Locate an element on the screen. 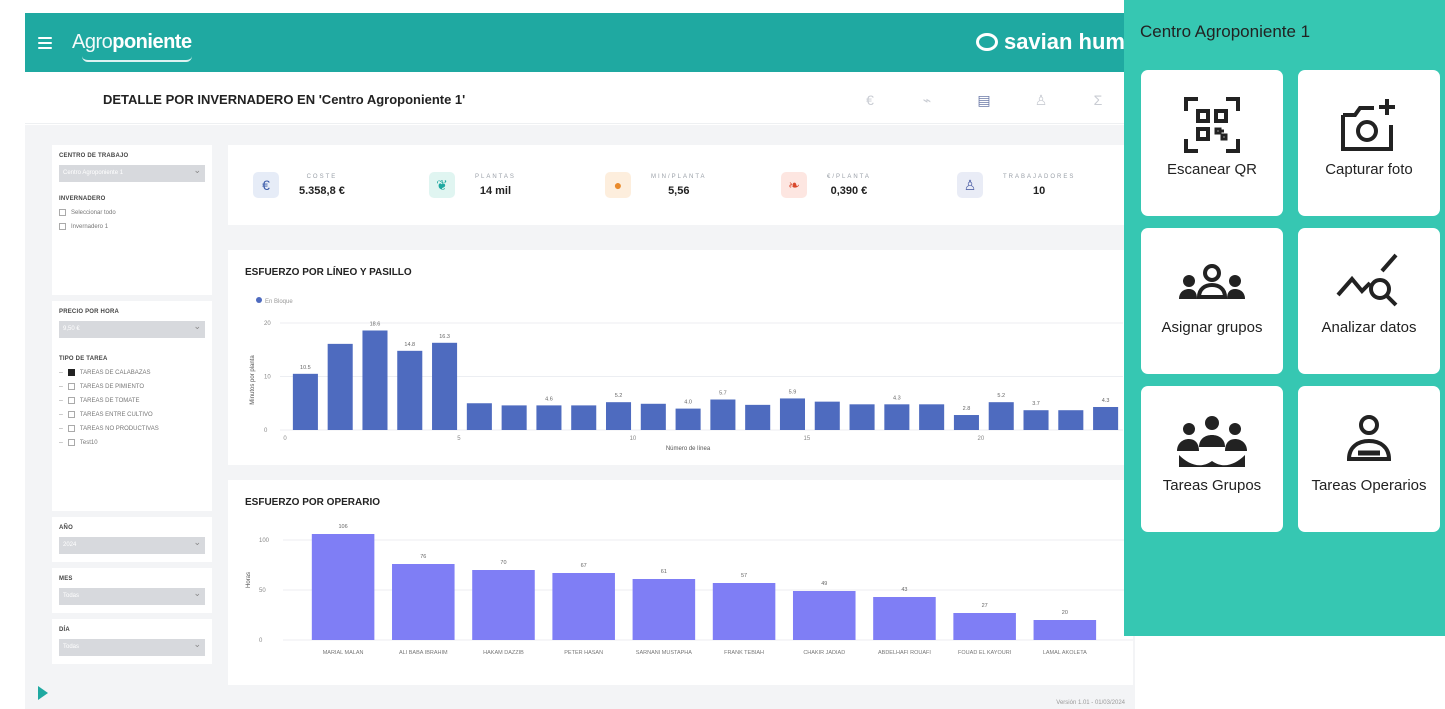 This screenshot has height=709, width=1445. option-label: TAREAS DE TOMATE is located at coordinates (109, 400).